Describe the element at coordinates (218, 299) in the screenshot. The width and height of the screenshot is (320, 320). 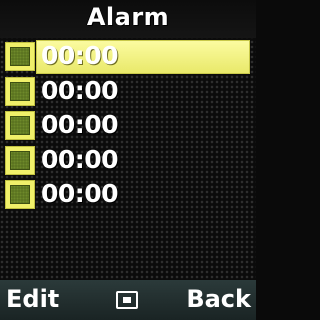
I see `back-softkey: Back` at that location.